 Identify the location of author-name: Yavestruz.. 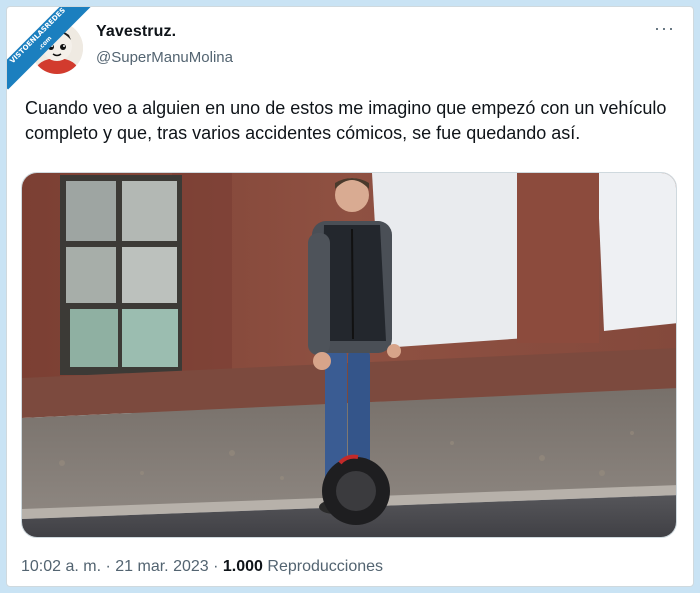
(136, 32).